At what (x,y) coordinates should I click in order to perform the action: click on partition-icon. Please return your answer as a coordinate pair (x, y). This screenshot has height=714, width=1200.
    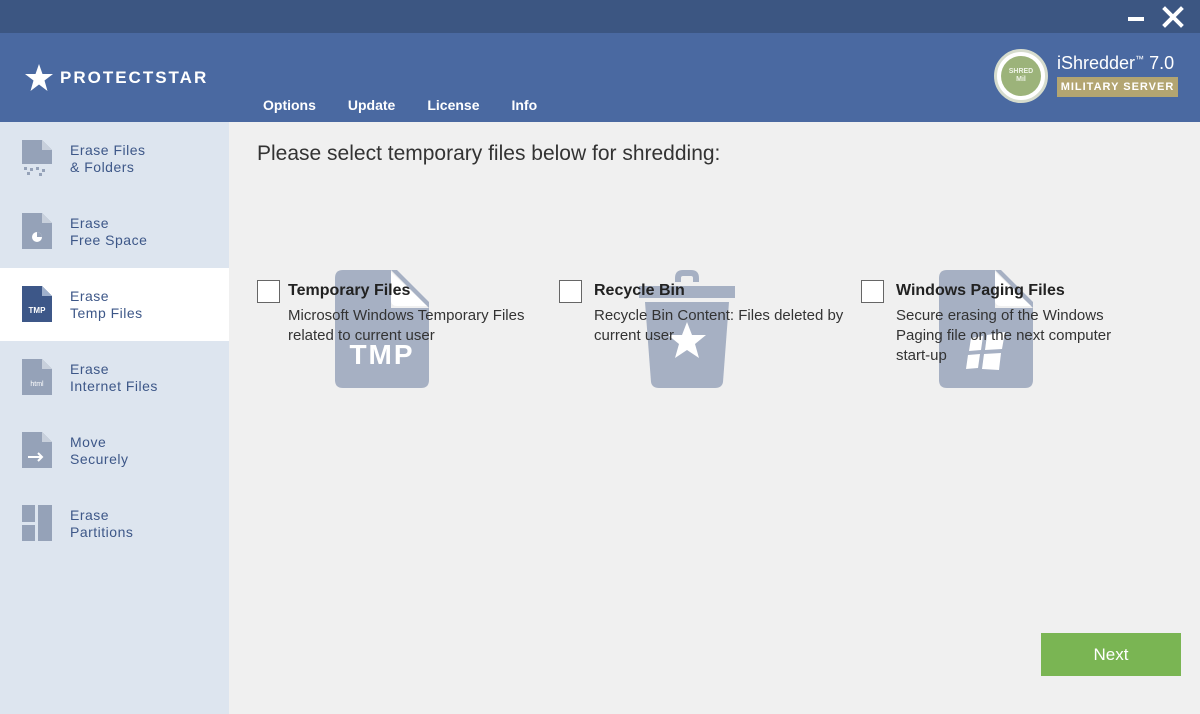
    Looking at the image, I should click on (37, 523).